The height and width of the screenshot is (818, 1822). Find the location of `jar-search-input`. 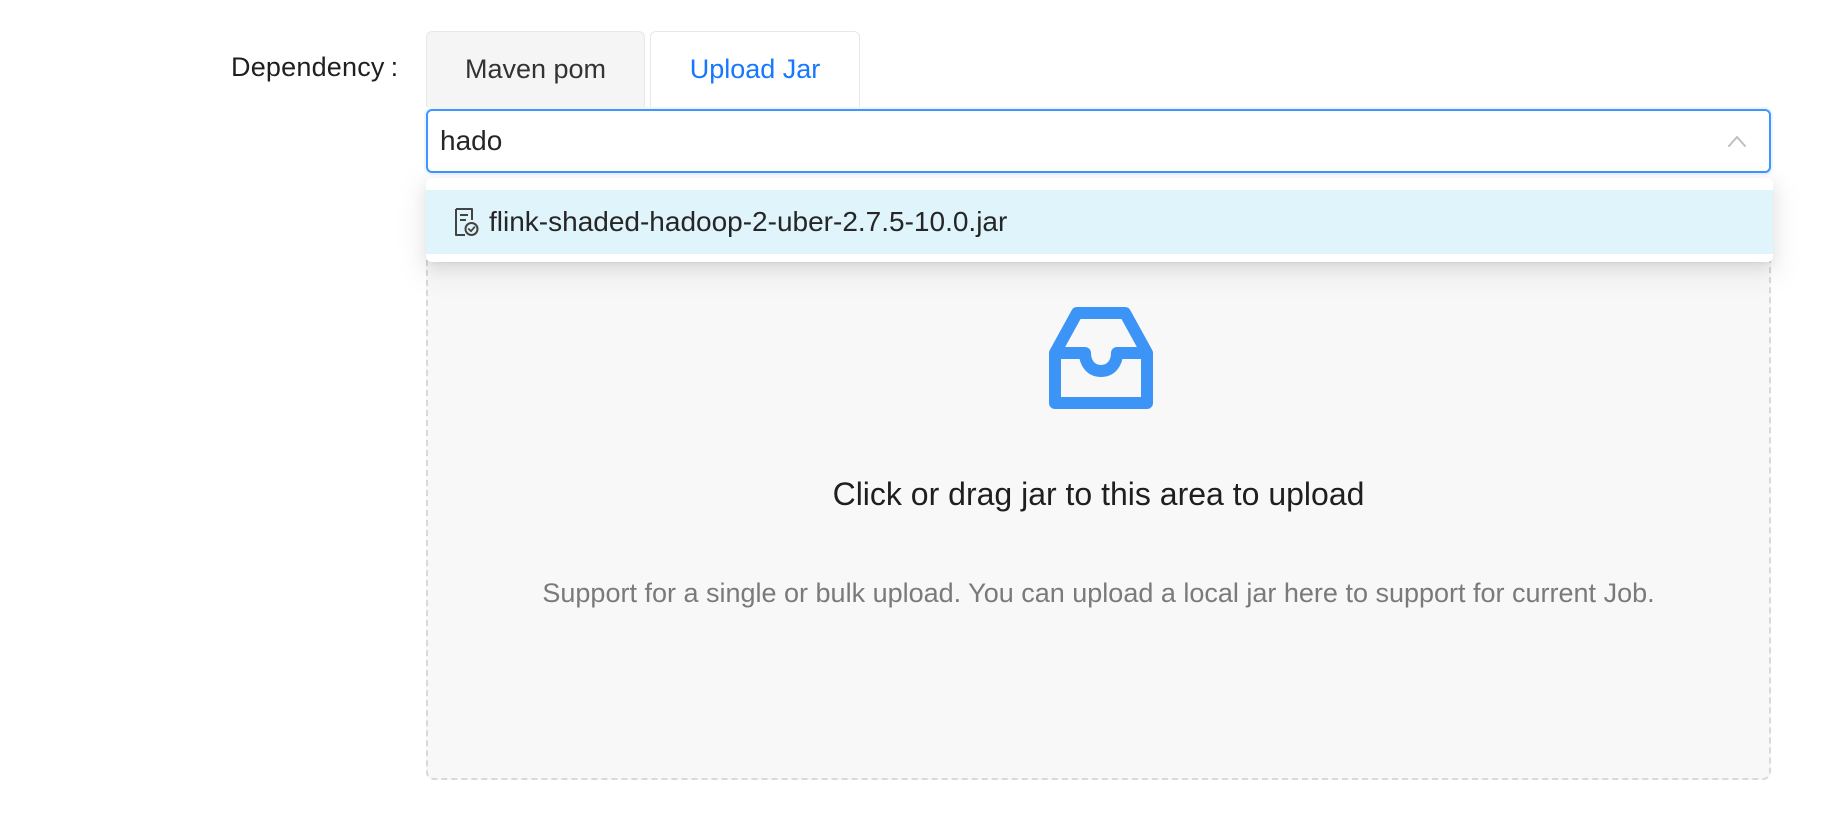

jar-search-input is located at coordinates (1070, 141).